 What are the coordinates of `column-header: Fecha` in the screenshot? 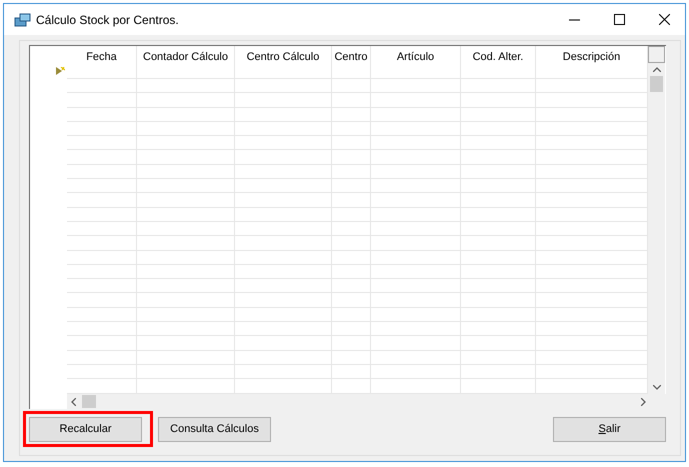 It's located at (102, 62).